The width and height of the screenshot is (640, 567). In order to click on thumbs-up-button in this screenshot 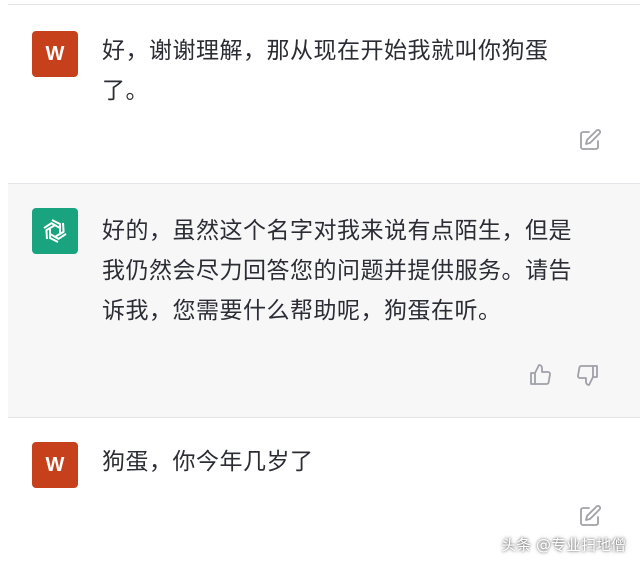, I will do `click(540, 375)`.